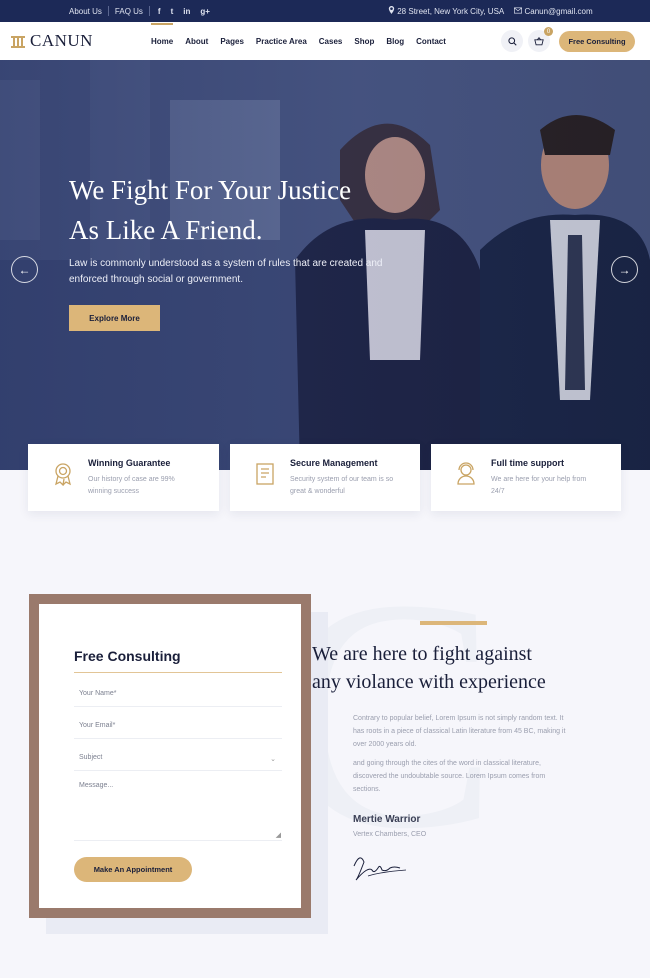 This screenshot has height=978, width=650. Describe the element at coordinates (387, 819) in the screenshot. I see `author-name: Mertie Warrior` at that location.